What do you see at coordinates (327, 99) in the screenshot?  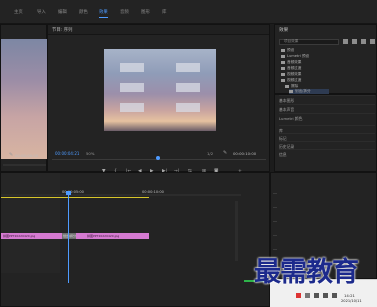 I see `panel-row-essential-graphics: 基本图形` at bounding box center [327, 99].